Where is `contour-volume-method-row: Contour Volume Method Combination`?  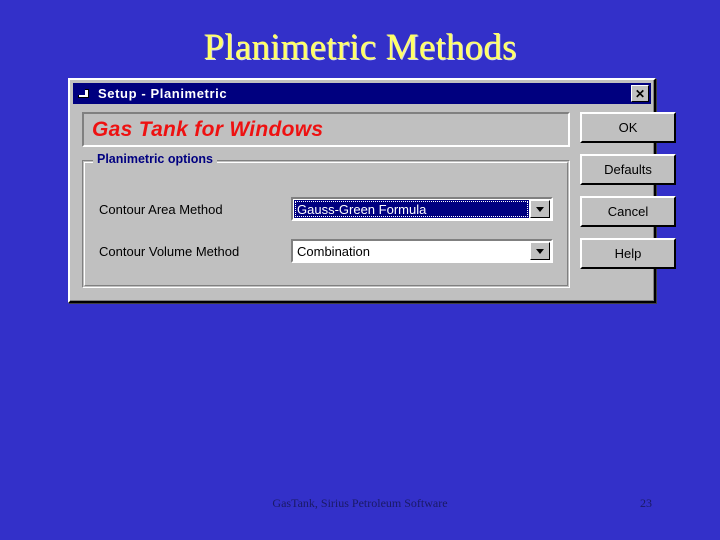 contour-volume-method-row: Contour Volume Method Combination is located at coordinates (326, 251).